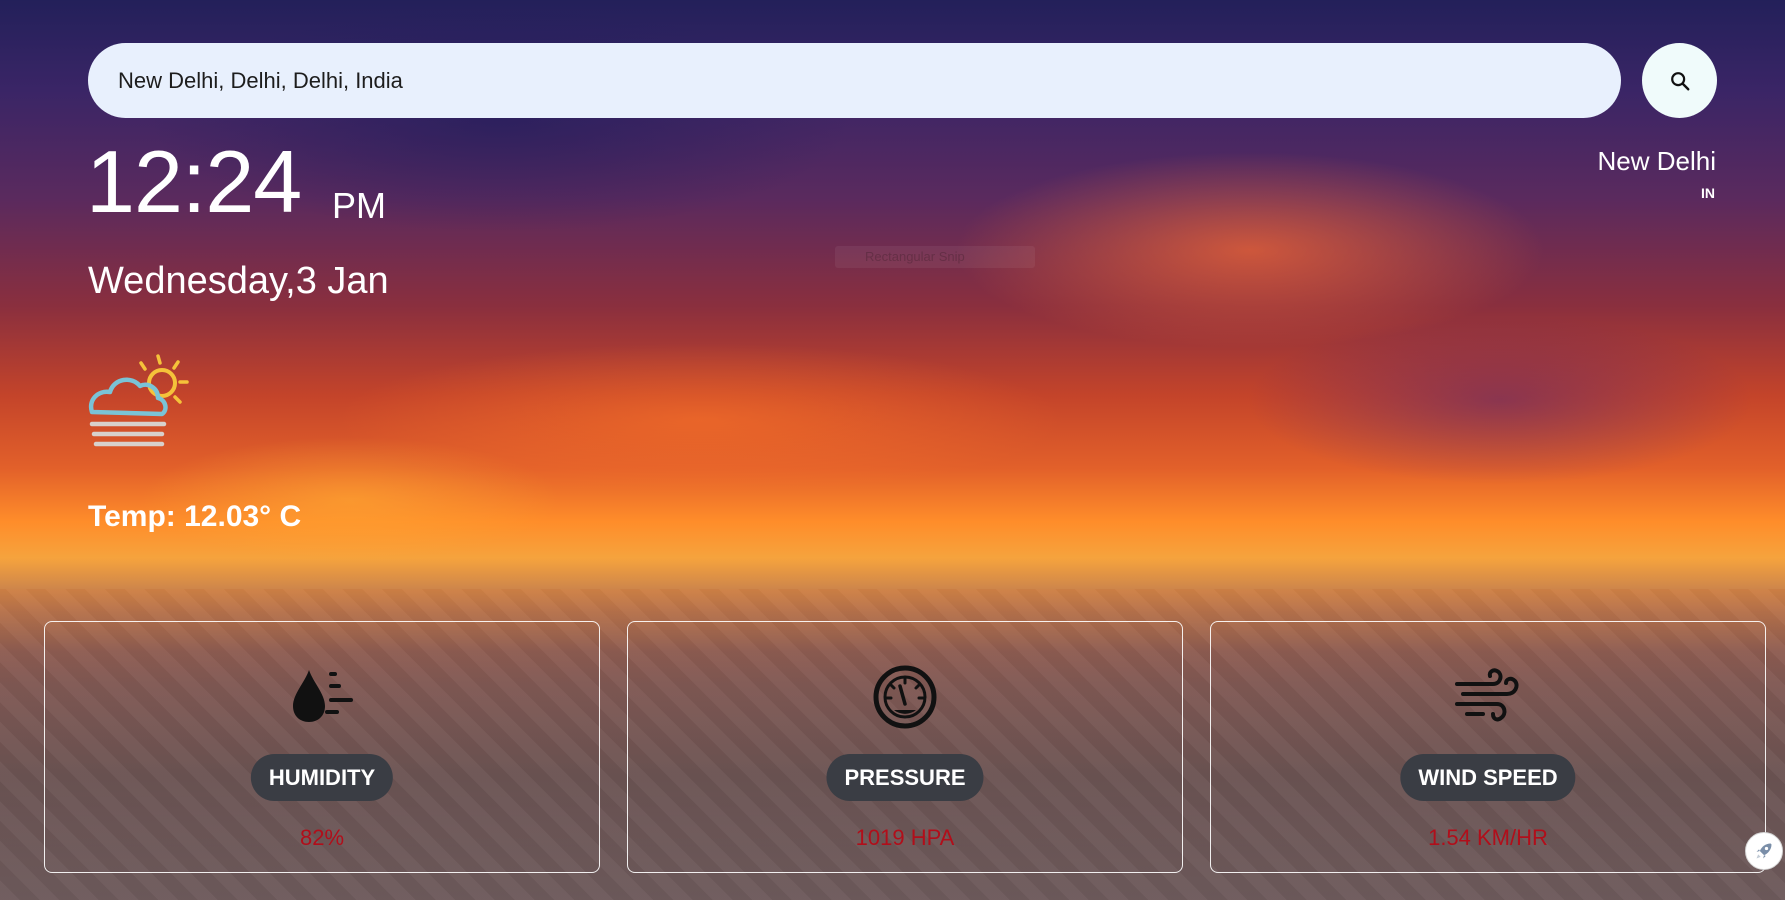 The image size is (1785, 900). What do you see at coordinates (322, 837) in the screenshot?
I see `humidity-value: 82%` at bounding box center [322, 837].